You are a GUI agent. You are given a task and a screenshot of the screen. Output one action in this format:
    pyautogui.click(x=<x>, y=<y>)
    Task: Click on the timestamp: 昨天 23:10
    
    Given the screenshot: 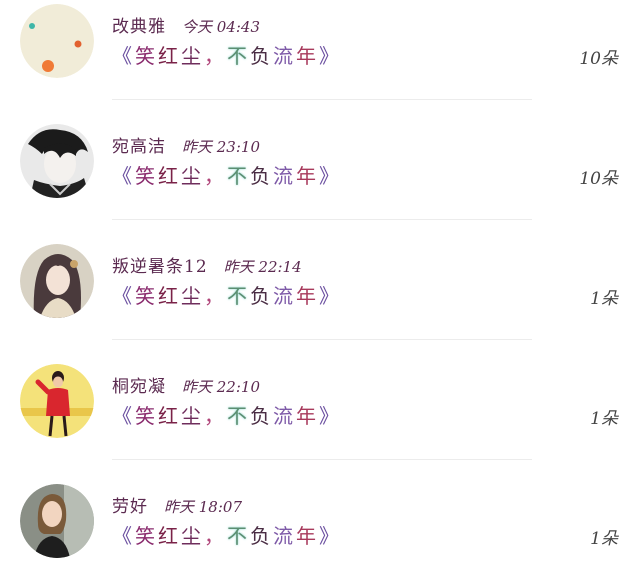 What is the action you would take?
    pyautogui.click(x=221, y=147)
    